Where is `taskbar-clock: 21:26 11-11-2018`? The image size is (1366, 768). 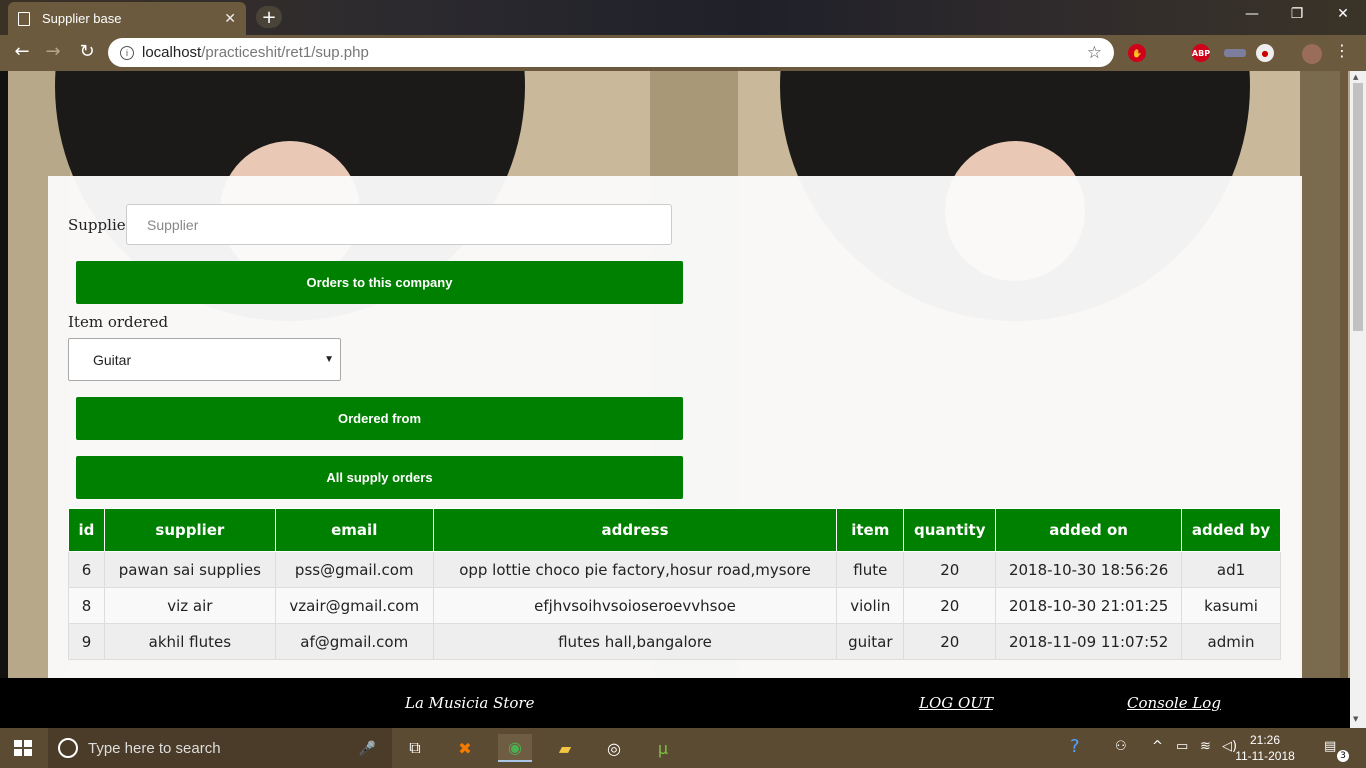
taskbar-clock: 21:26 11-11-2018 is located at coordinates (1265, 748).